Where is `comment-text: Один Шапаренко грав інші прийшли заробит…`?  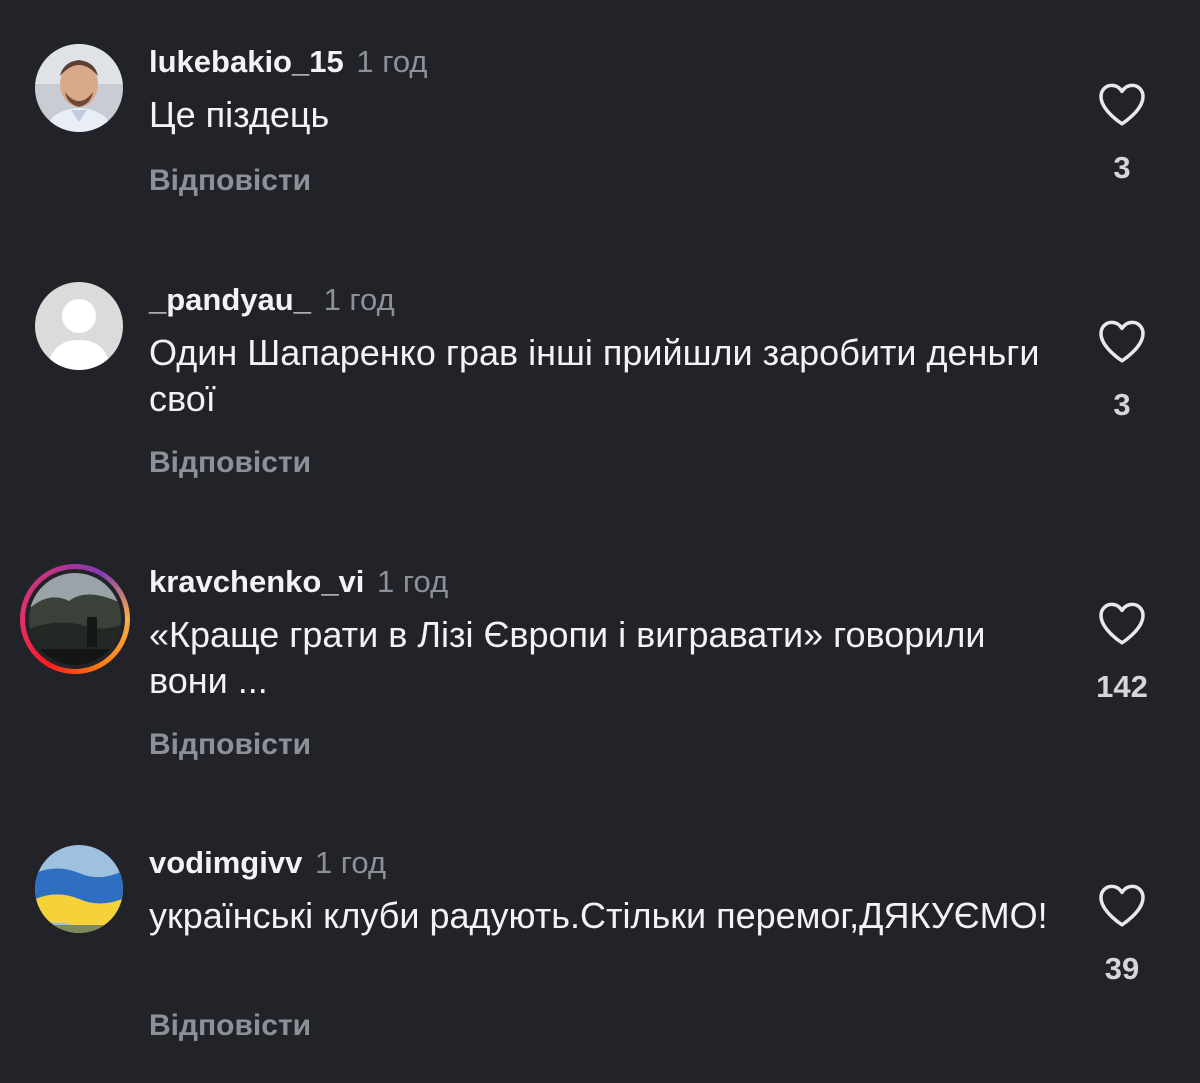 comment-text: Один Шапаренко грав інші прийшли заробит… is located at coordinates (594, 375).